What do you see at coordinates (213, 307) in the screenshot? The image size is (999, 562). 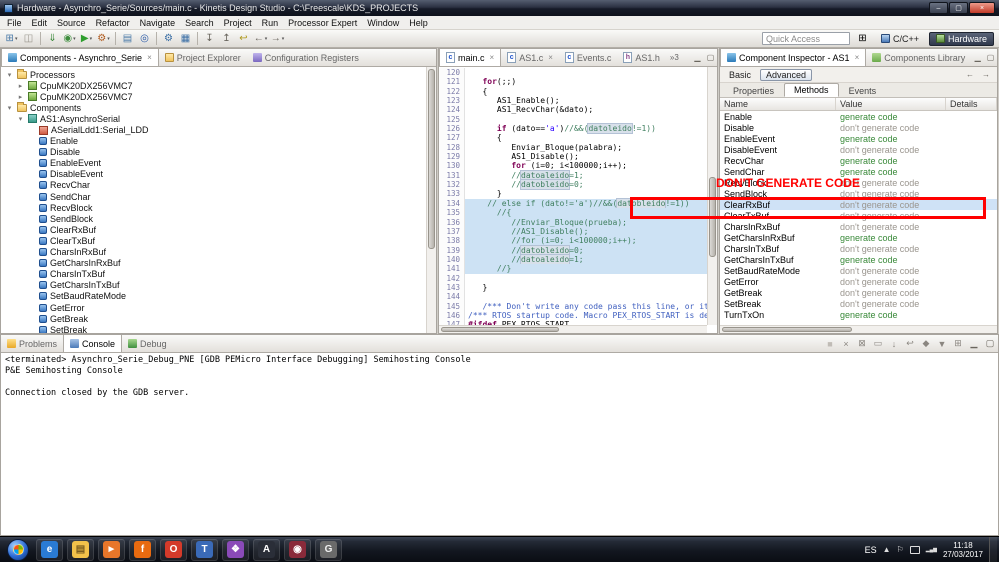 I see `tree-item-geterror: GetError` at bounding box center [213, 307].